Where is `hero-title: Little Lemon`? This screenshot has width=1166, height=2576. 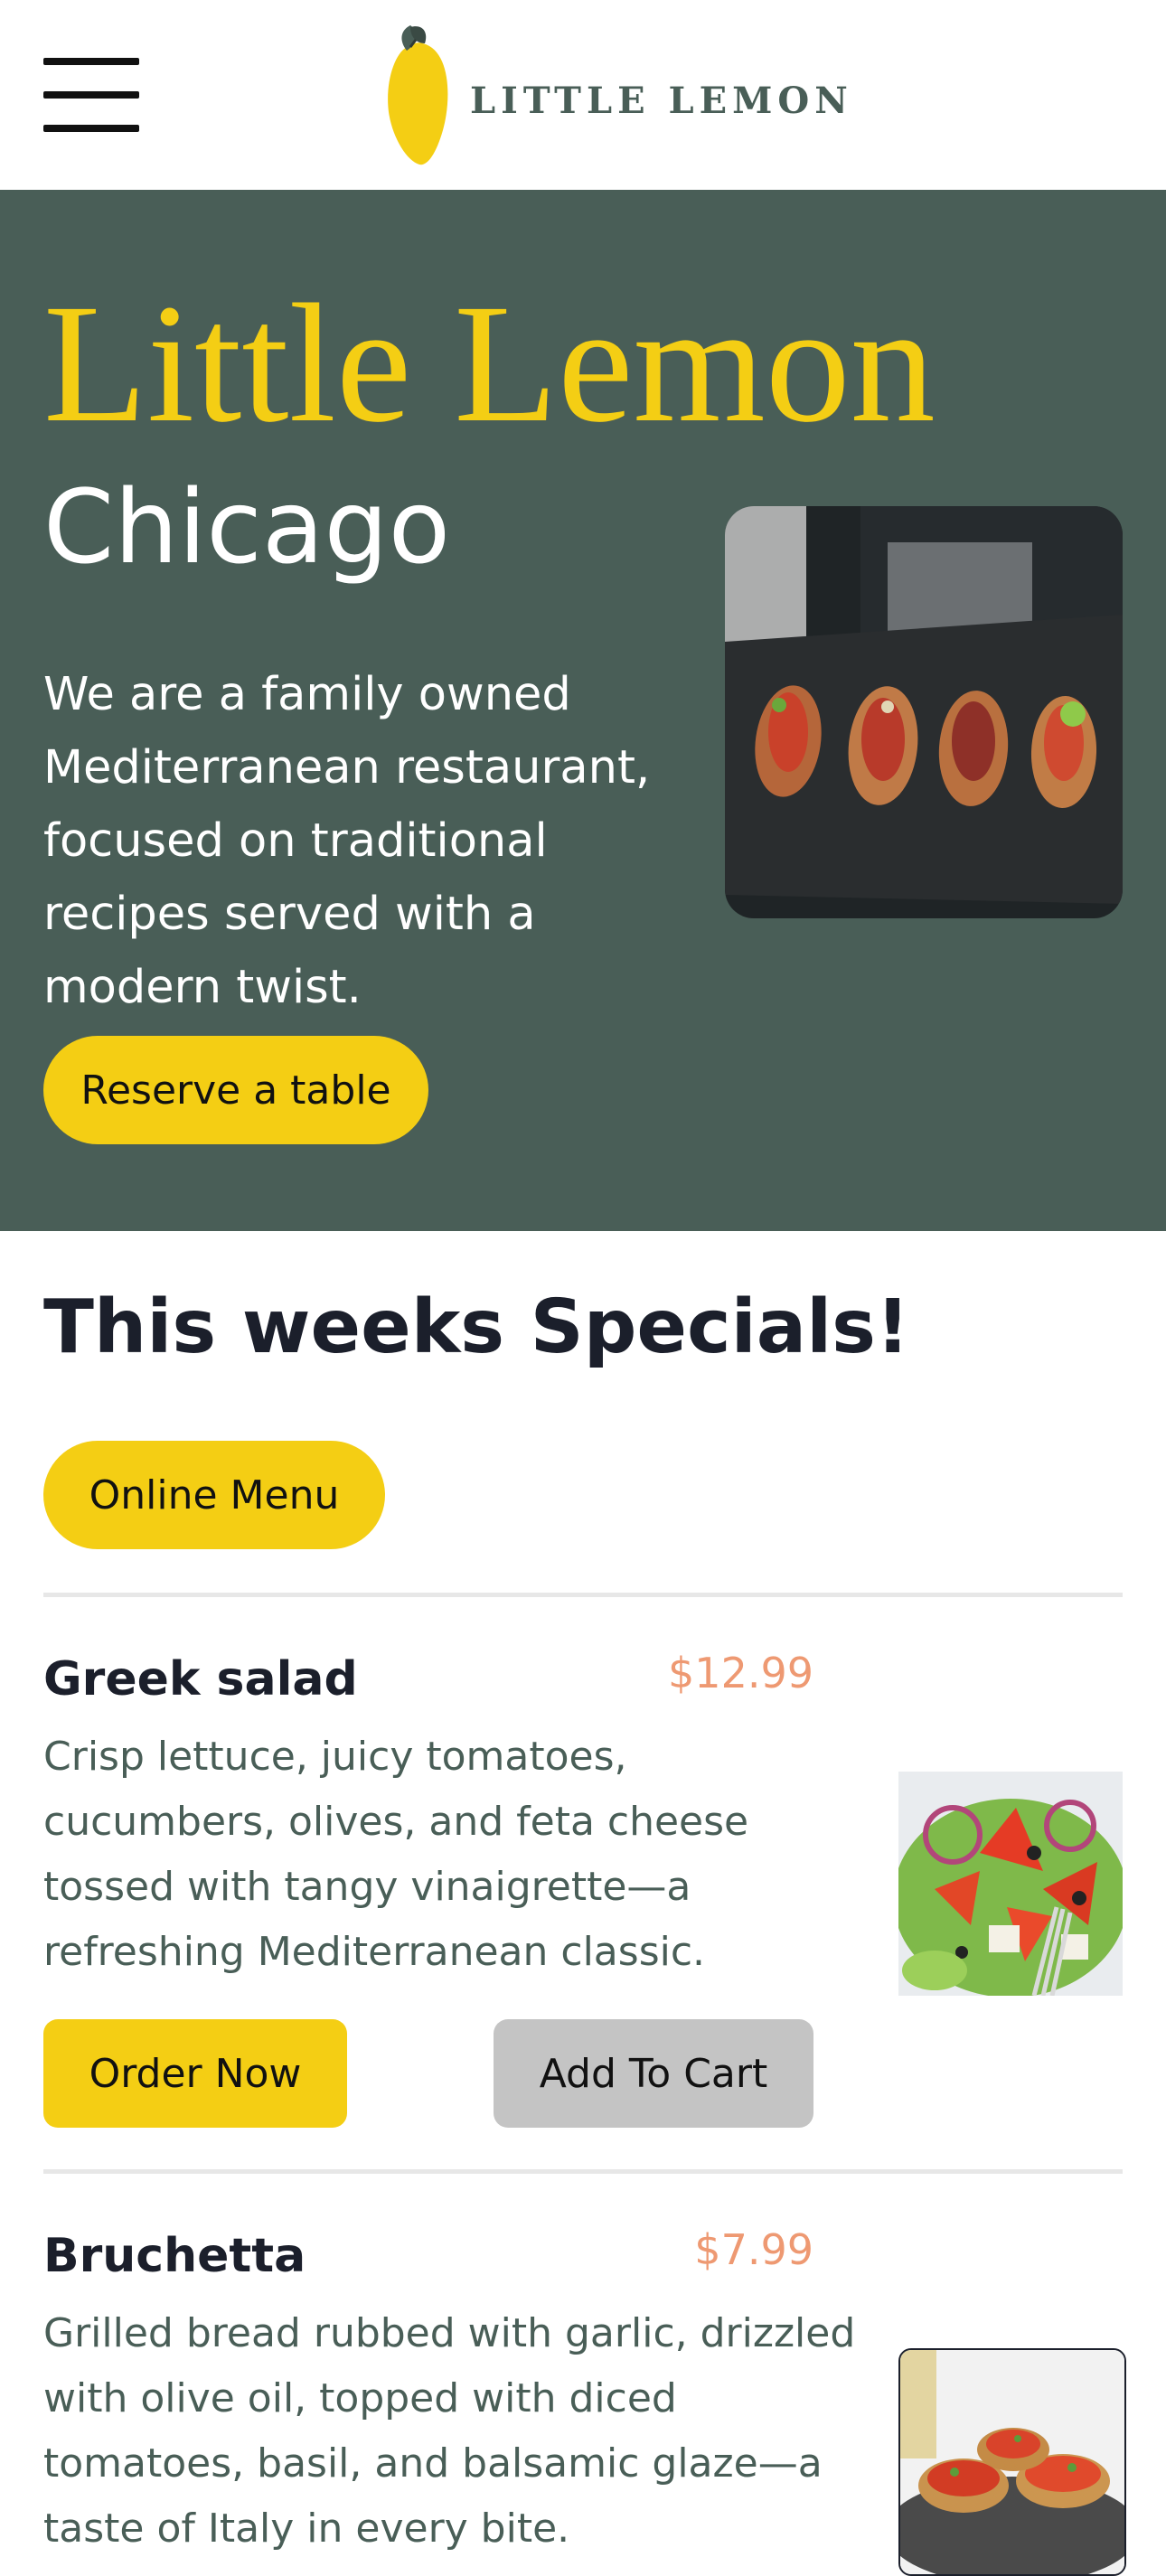 hero-title: Little Lemon is located at coordinates (490, 363).